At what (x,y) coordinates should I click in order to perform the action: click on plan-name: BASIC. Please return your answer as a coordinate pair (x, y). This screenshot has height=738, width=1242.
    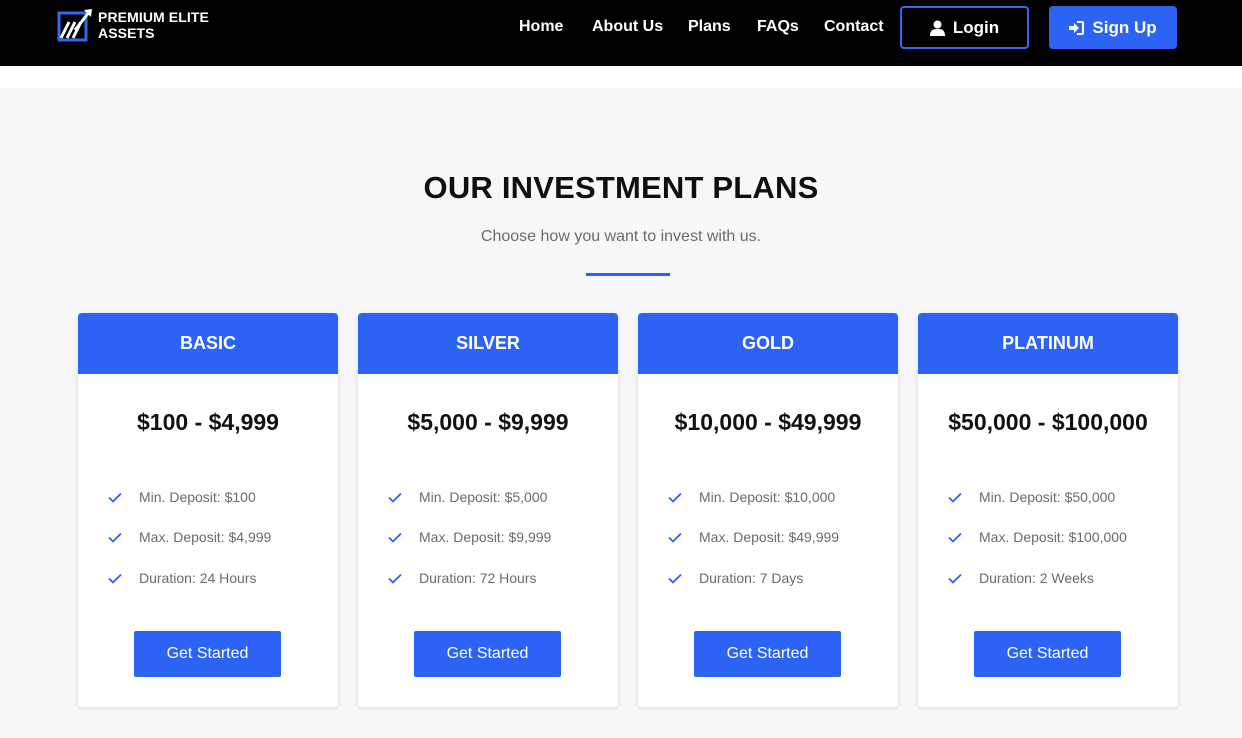
    Looking at the image, I should click on (208, 343).